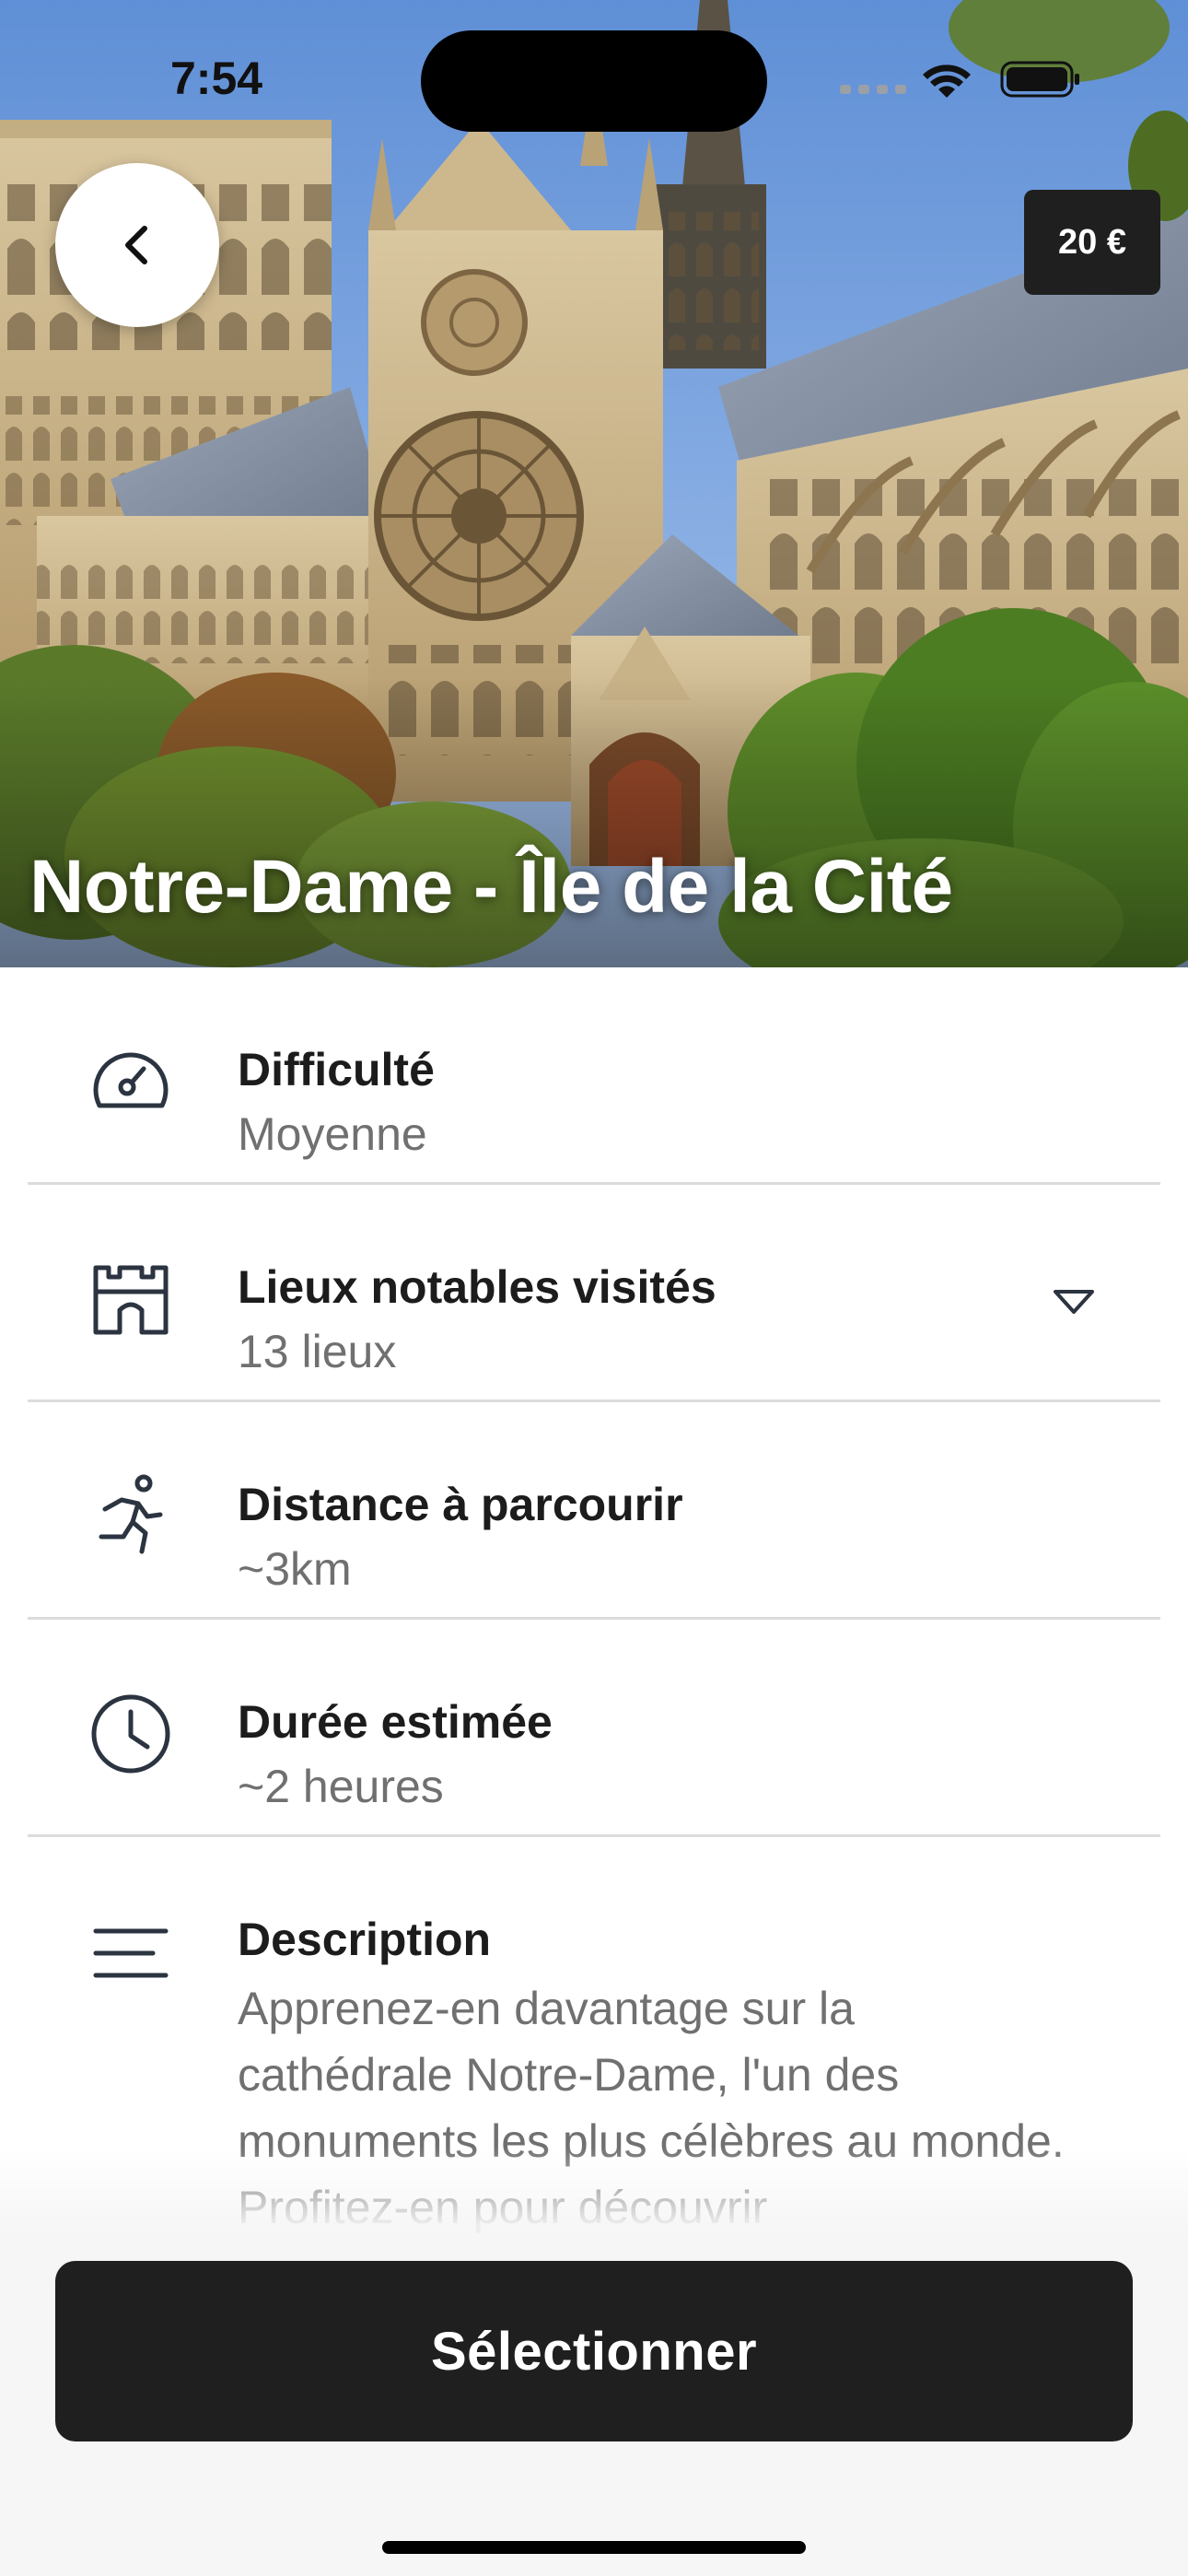  What do you see at coordinates (365, 1939) in the screenshot?
I see `detail-label: Description` at bounding box center [365, 1939].